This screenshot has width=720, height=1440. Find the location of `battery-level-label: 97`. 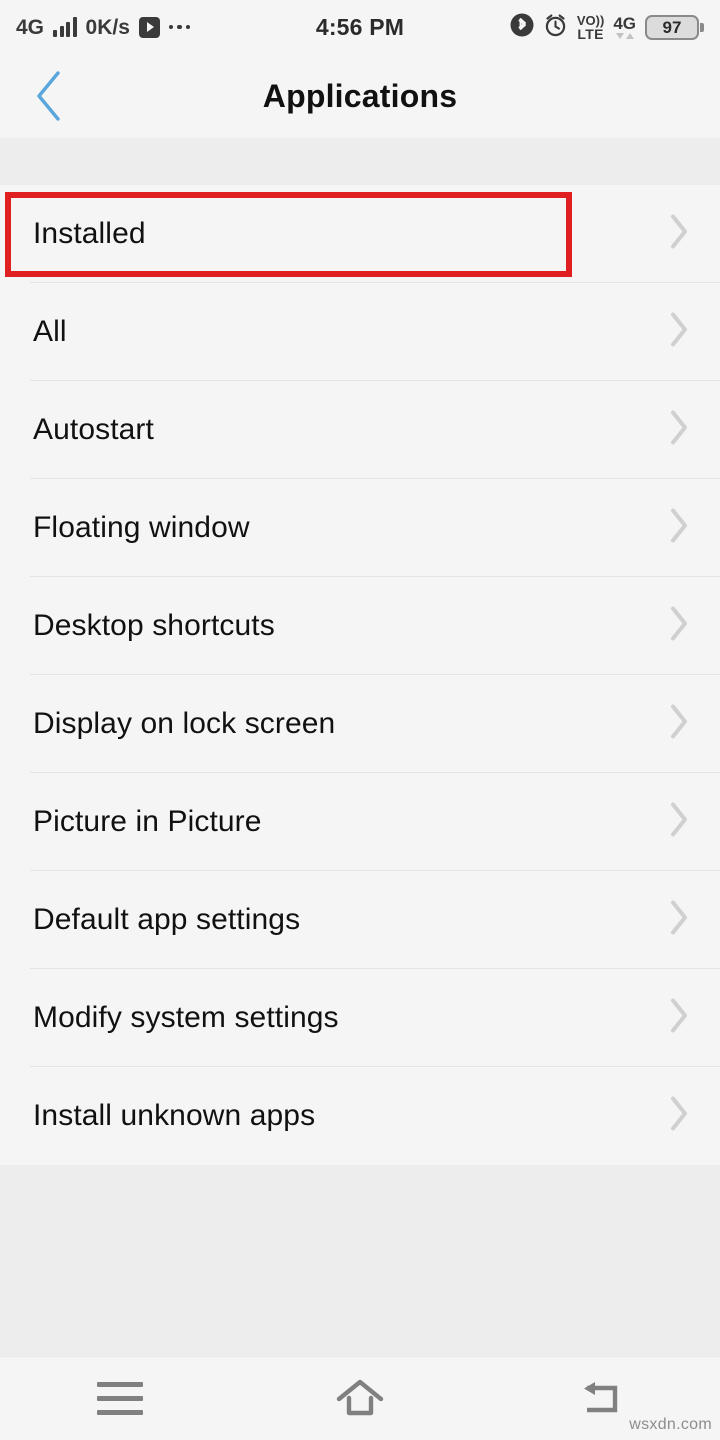

battery-level-label: 97 is located at coordinates (672, 27).